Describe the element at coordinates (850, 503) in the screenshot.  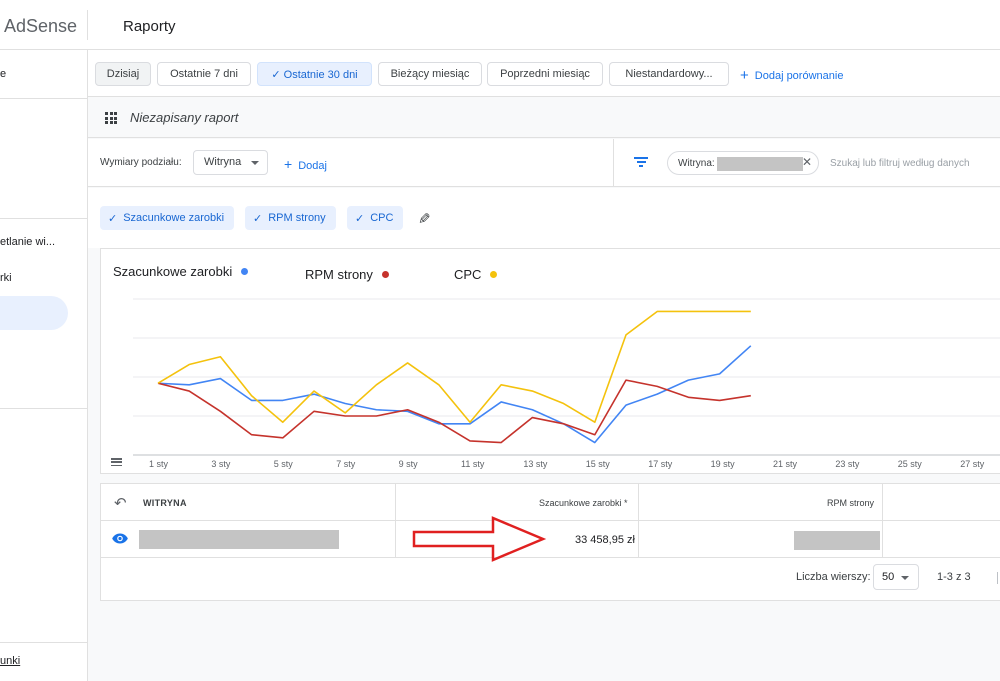
I see `column-header-page-rpm: RPM strony` at that location.